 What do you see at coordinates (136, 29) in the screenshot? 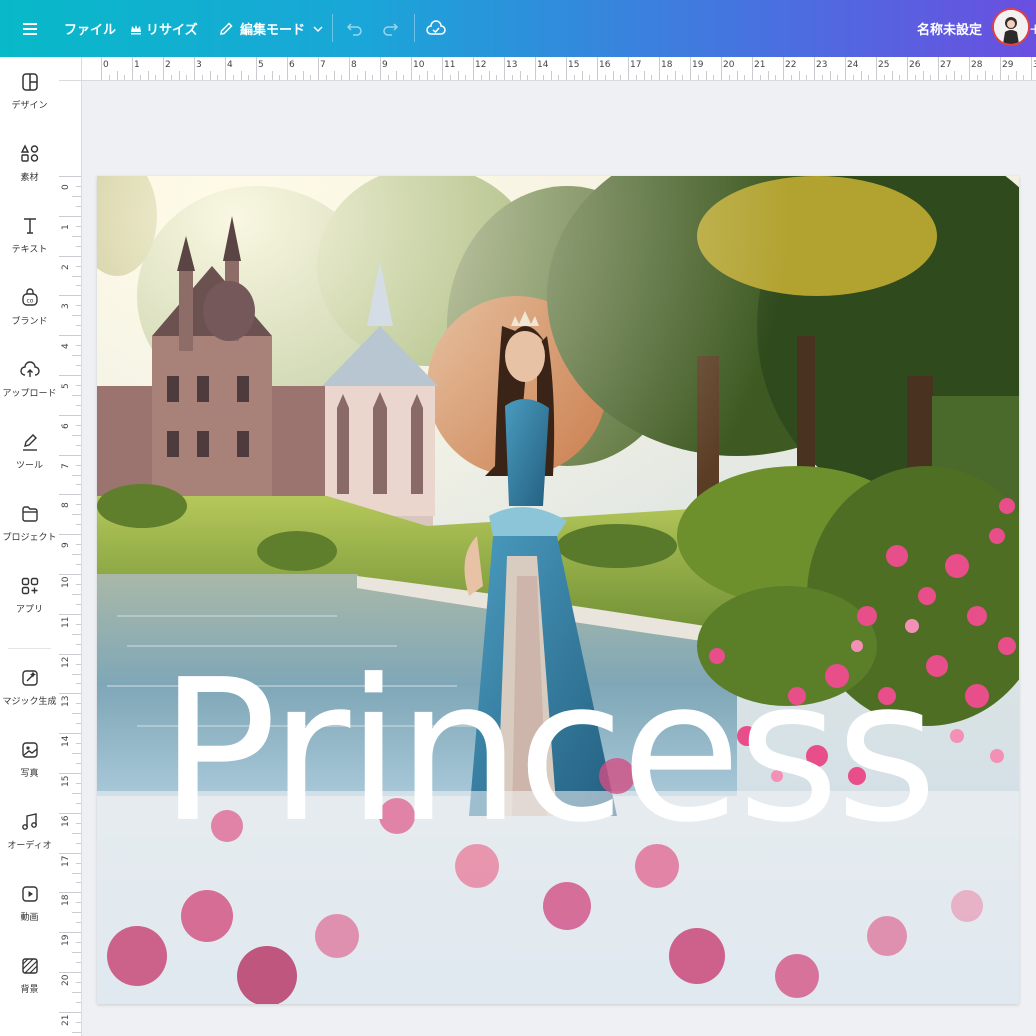
I see `crown-icon` at bounding box center [136, 29].